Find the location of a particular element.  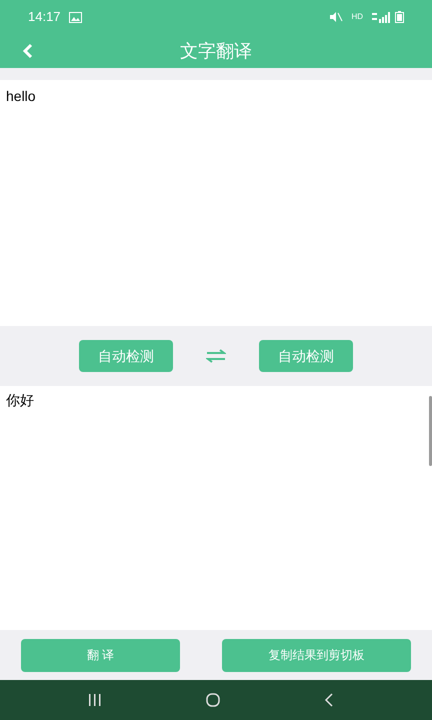

signal-icon is located at coordinates (381, 17).